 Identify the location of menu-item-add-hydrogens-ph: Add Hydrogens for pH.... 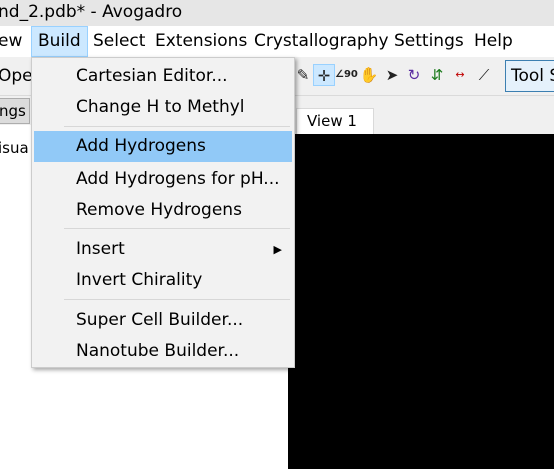
(163, 179).